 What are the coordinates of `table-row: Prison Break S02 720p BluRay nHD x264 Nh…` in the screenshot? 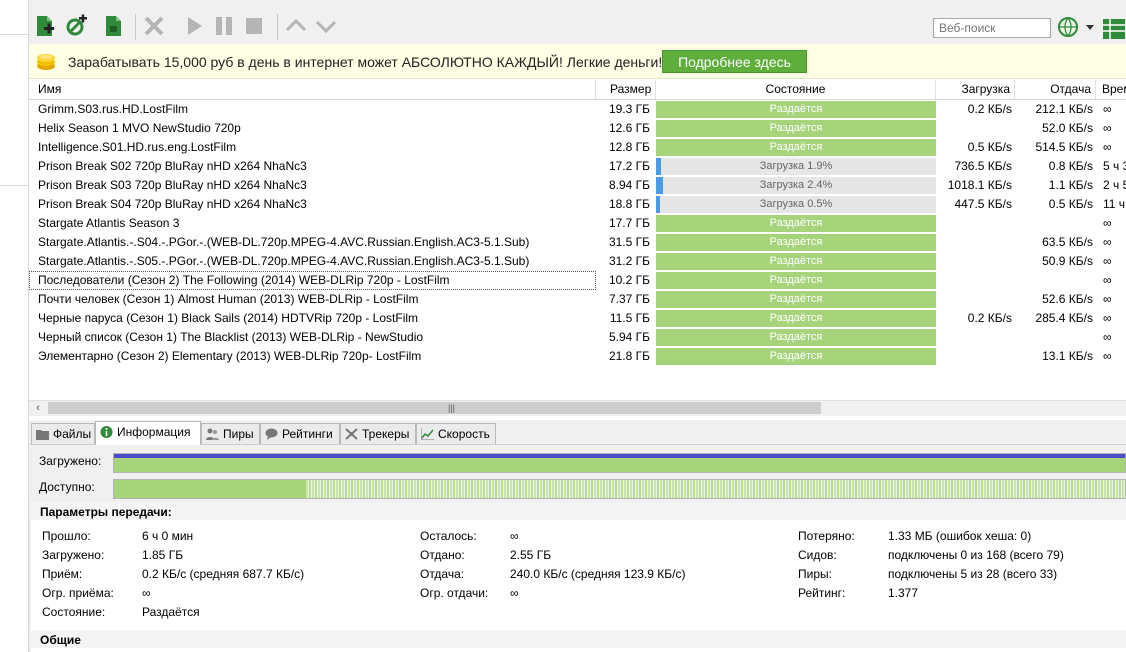 It's located at (577, 166).